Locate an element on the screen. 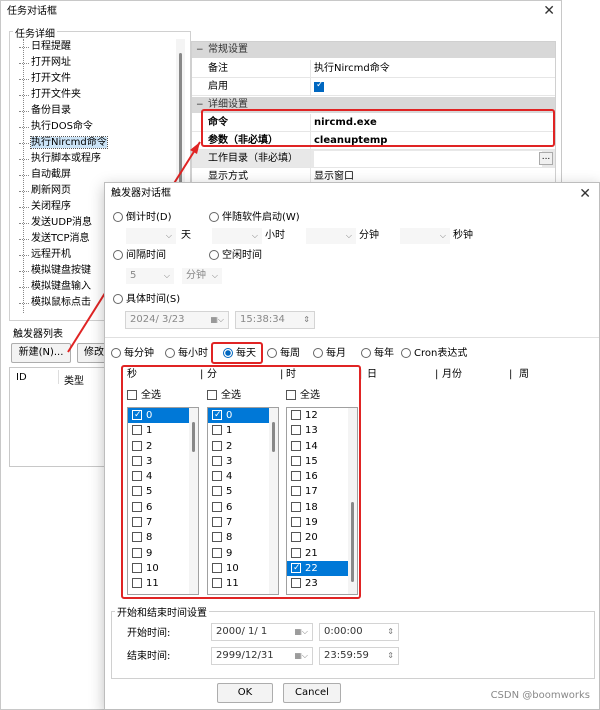  unit-second-label: 秒钟 is located at coordinates (463, 235).